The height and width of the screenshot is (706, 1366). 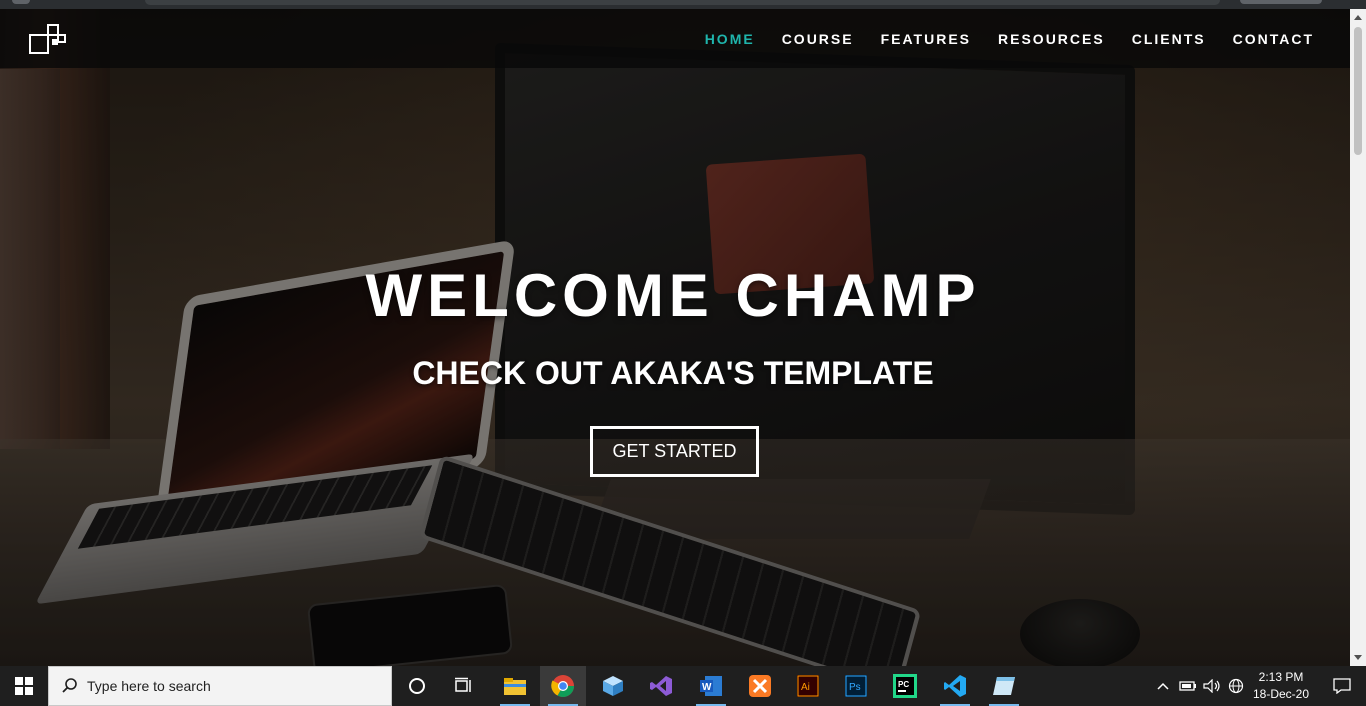 I want to click on taskbar-app-notepad, so click(x=1004, y=686).